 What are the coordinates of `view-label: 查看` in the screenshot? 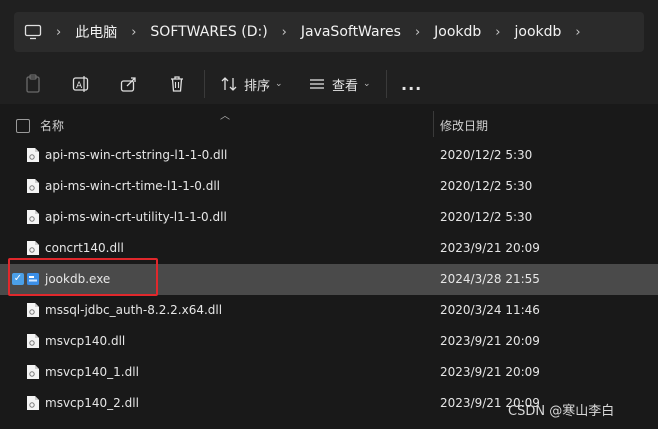 It's located at (345, 86).